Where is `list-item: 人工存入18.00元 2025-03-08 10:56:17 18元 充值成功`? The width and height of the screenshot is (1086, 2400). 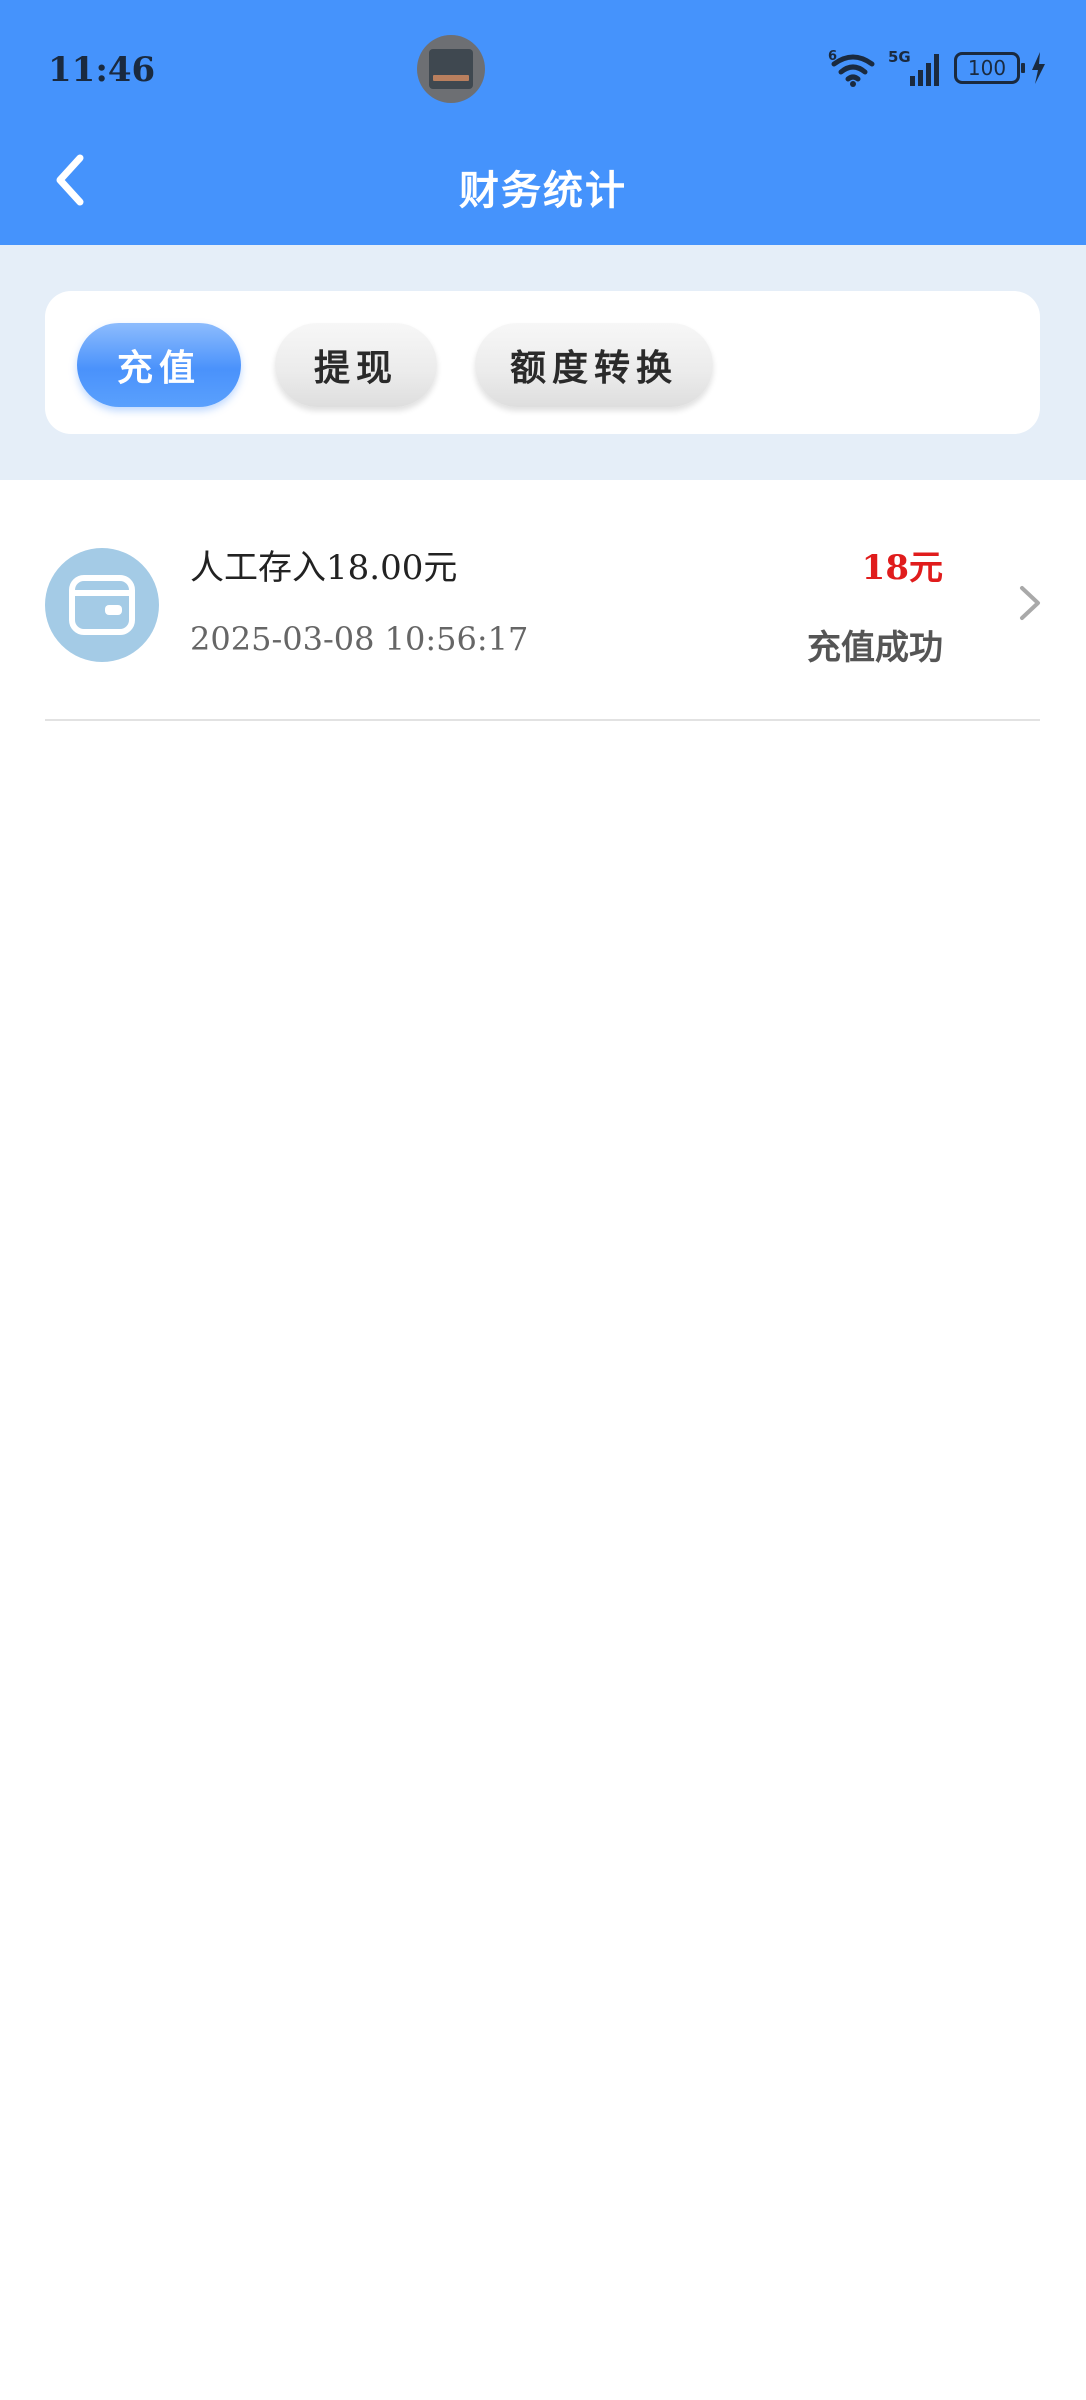
list-item: 人工存入18.00元 2025-03-08 10:56:17 18元 充值成功 is located at coordinates (543, 601).